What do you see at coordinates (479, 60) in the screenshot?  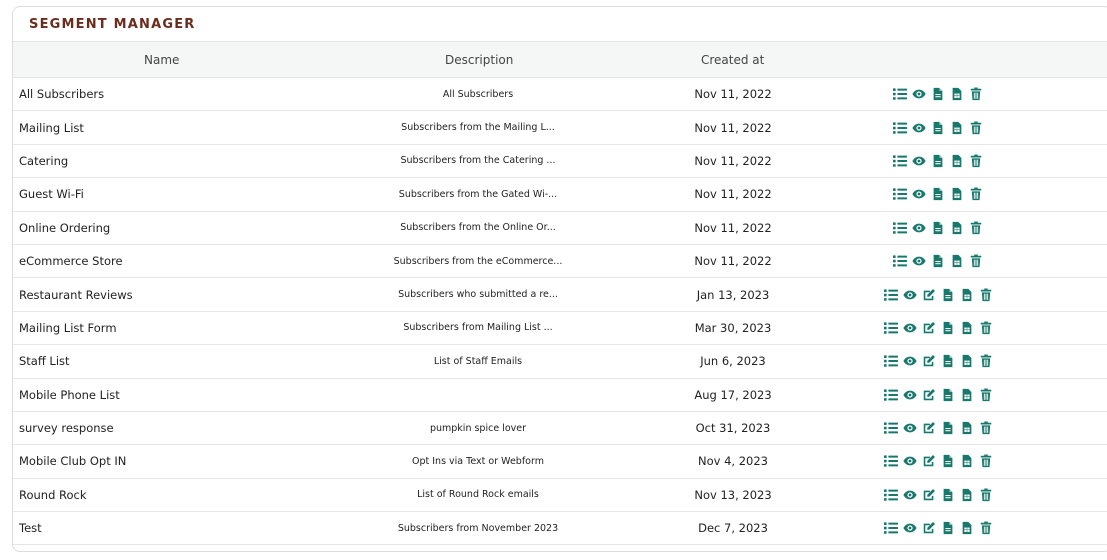 I see `column-header-description: Description` at bounding box center [479, 60].